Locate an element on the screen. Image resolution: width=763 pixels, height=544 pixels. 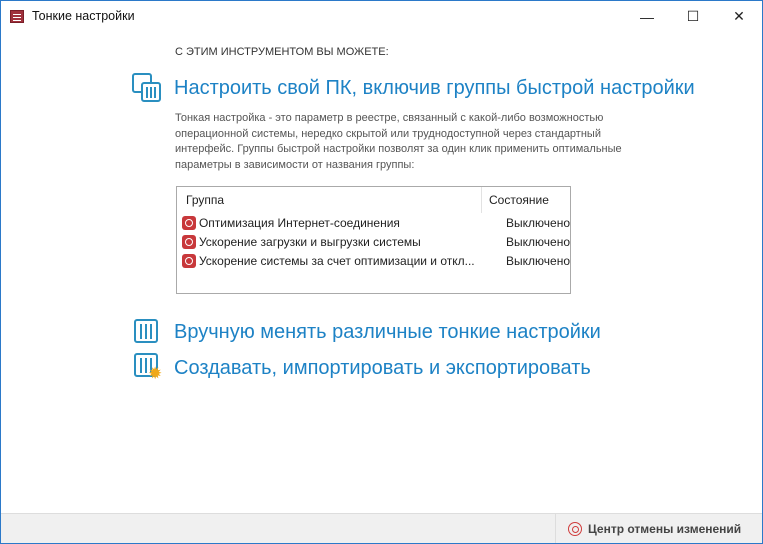
title-bar: Тонкие настройки — ☐ ✕ is located at coordinates (381, 16).